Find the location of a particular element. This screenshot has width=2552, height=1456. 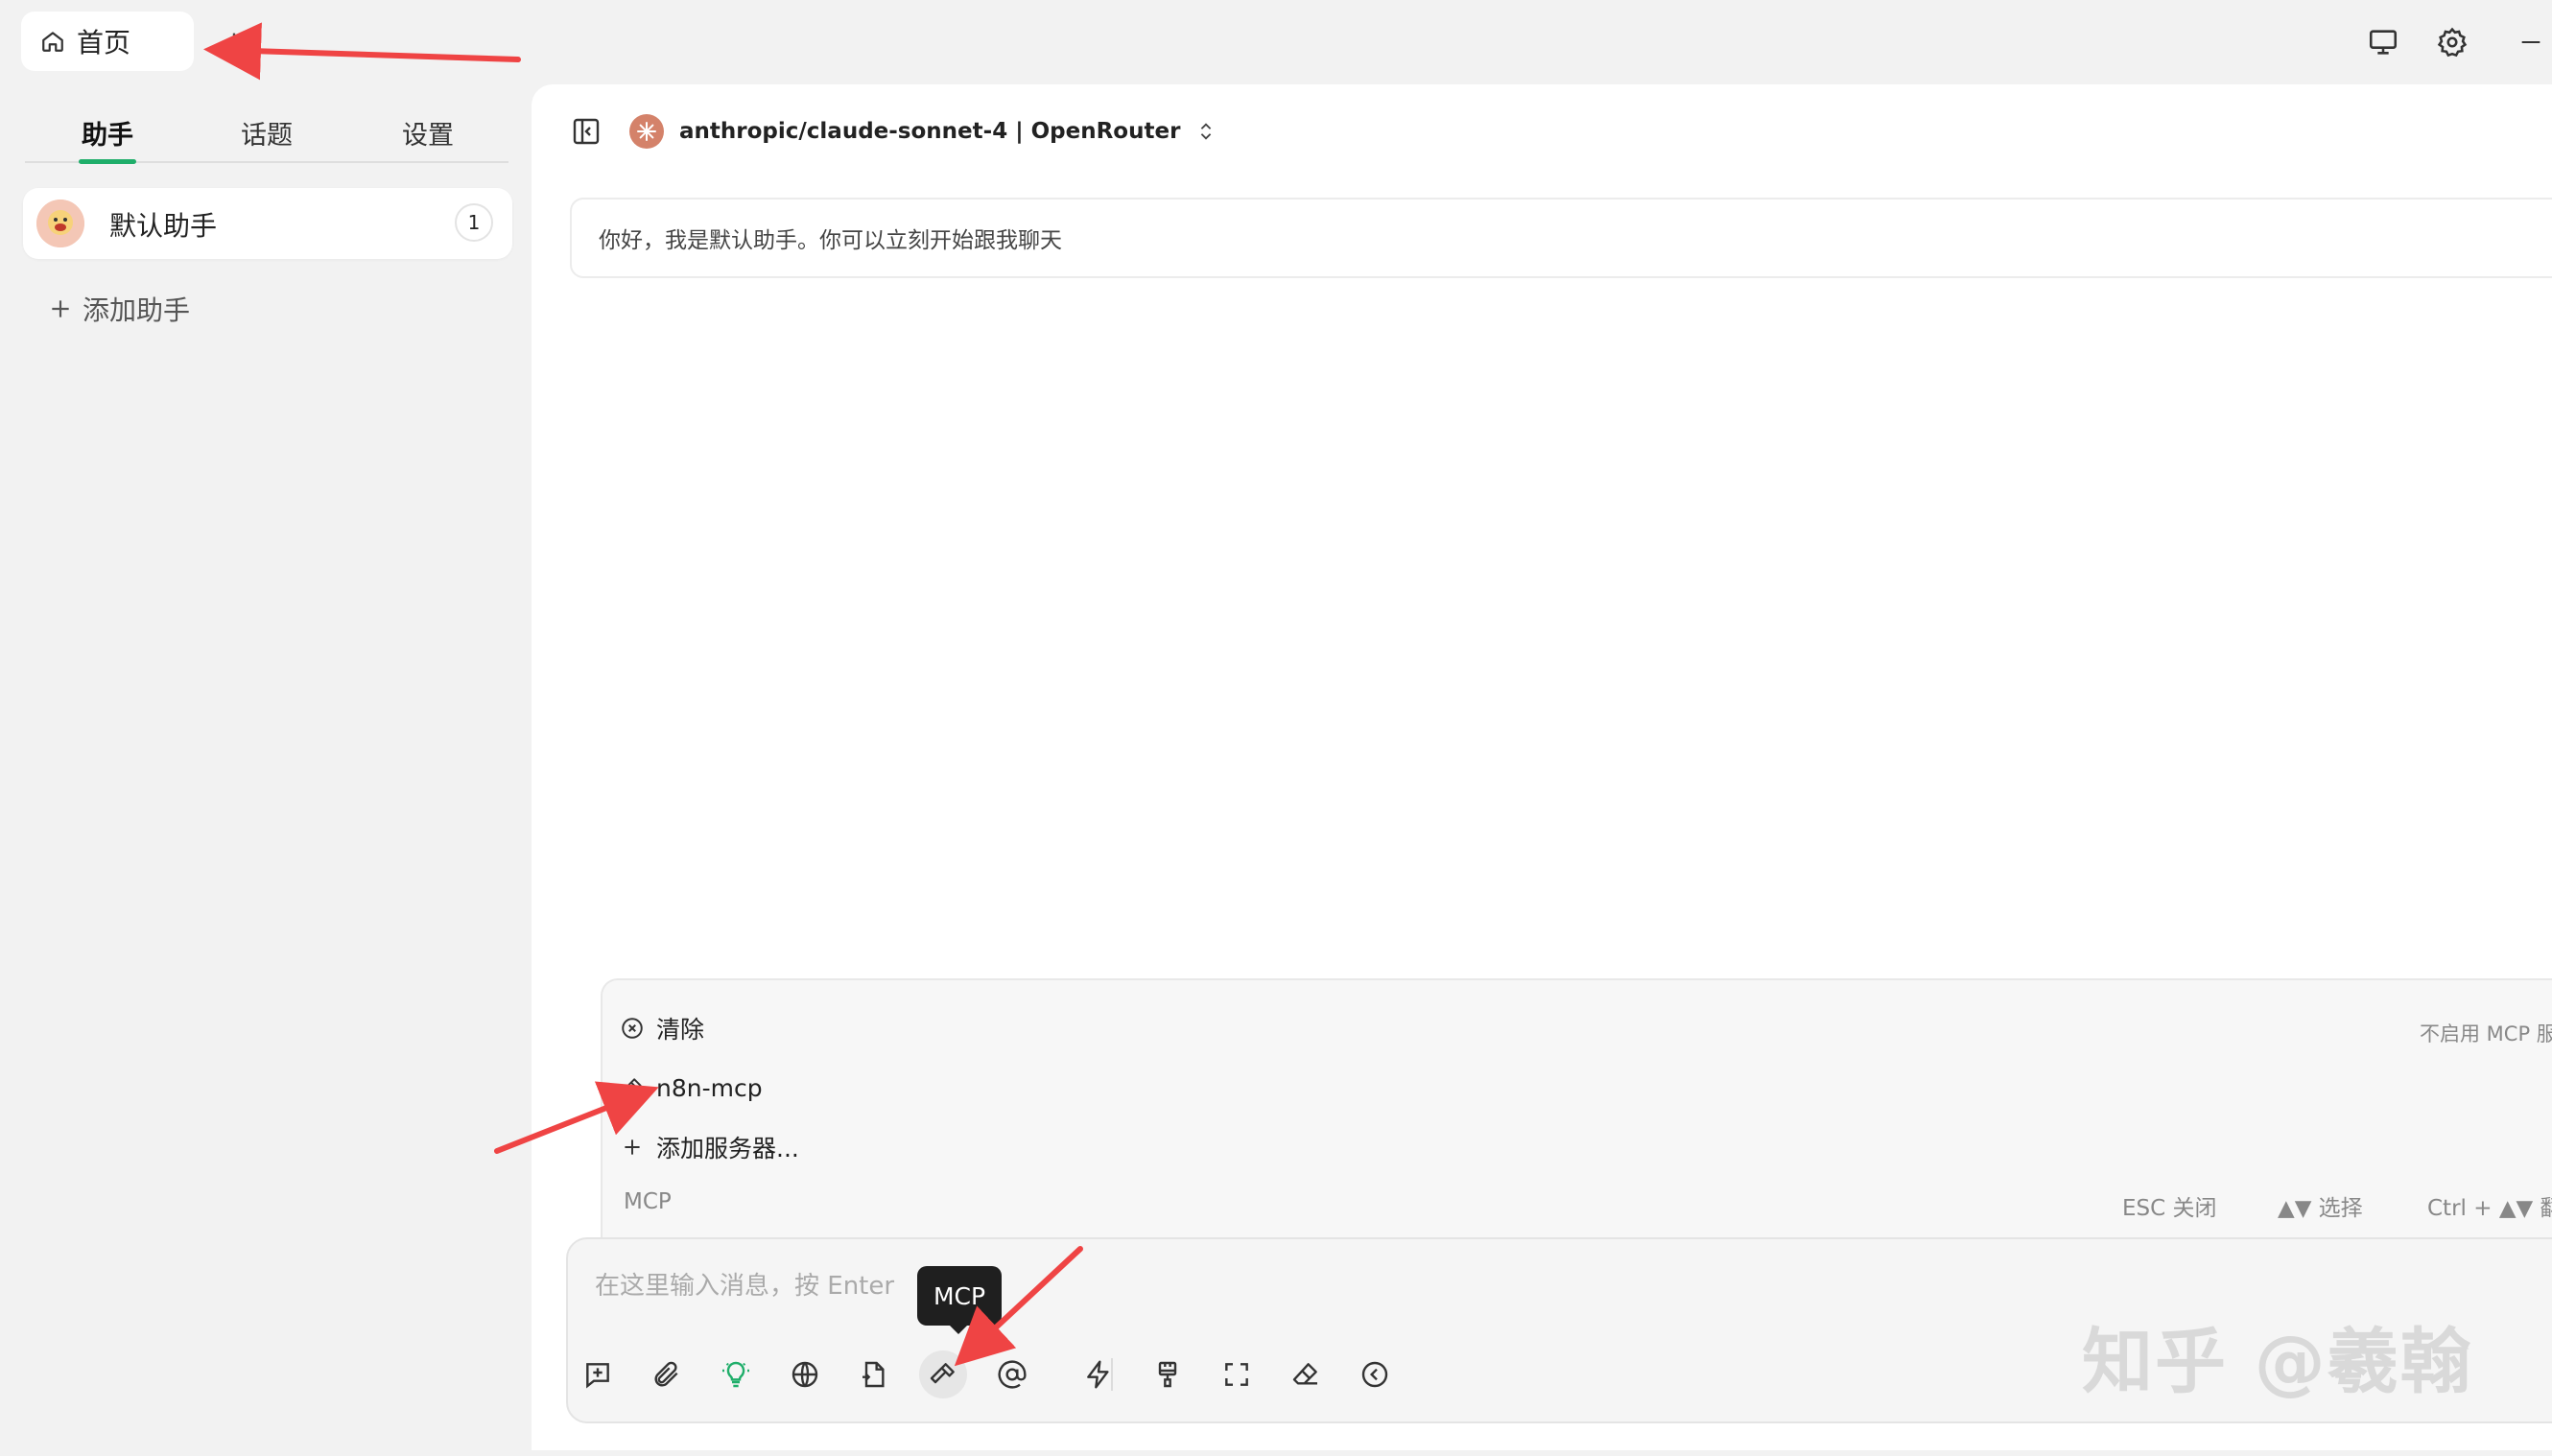

home-icon is located at coordinates (52, 42).